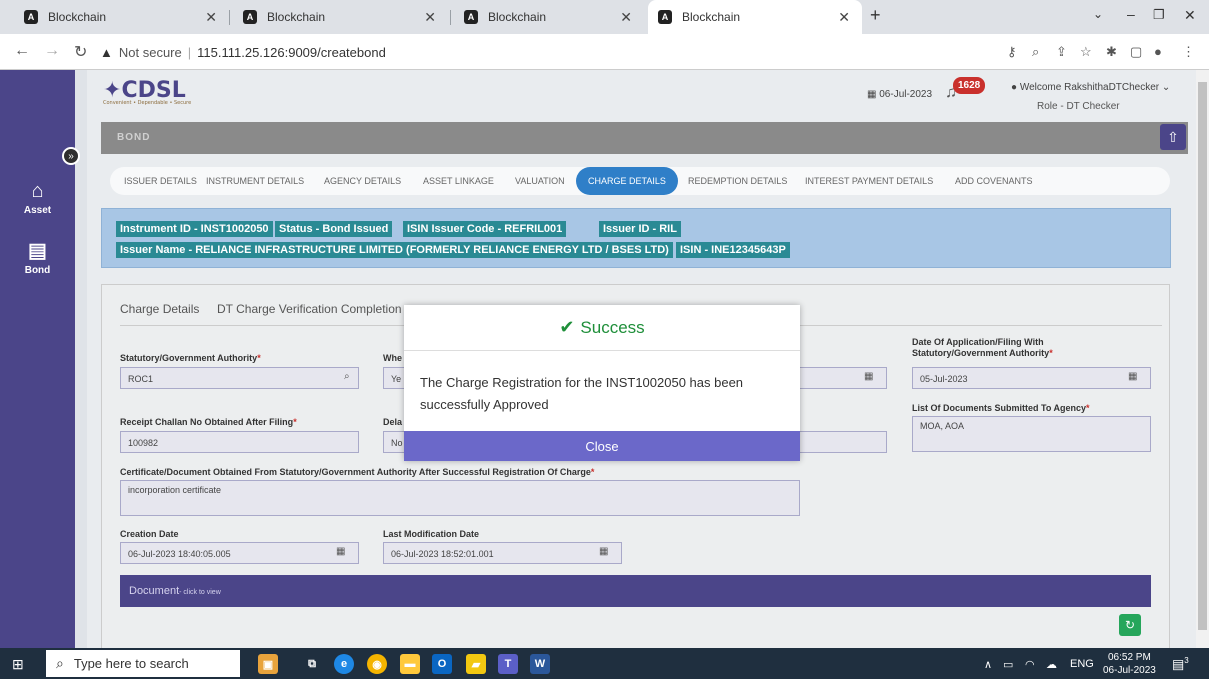 The width and height of the screenshot is (1209, 679). I want to click on field-partial, so click(841, 442).